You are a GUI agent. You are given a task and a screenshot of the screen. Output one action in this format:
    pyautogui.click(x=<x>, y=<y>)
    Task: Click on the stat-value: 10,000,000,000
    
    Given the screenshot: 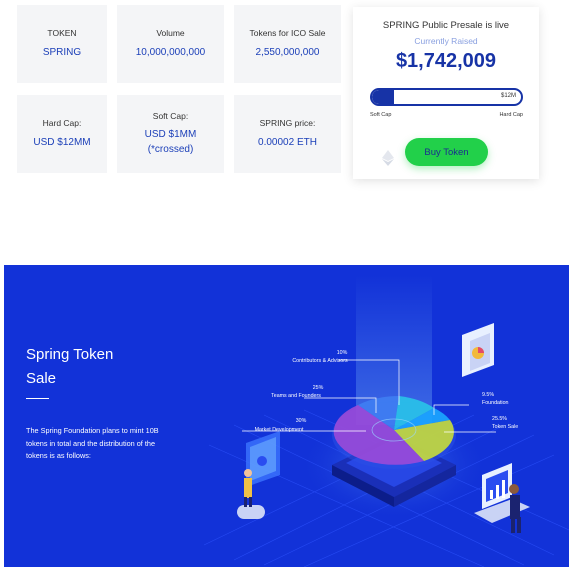 What is the action you would take?
    pyautogui.click(x=170, y=52)
    